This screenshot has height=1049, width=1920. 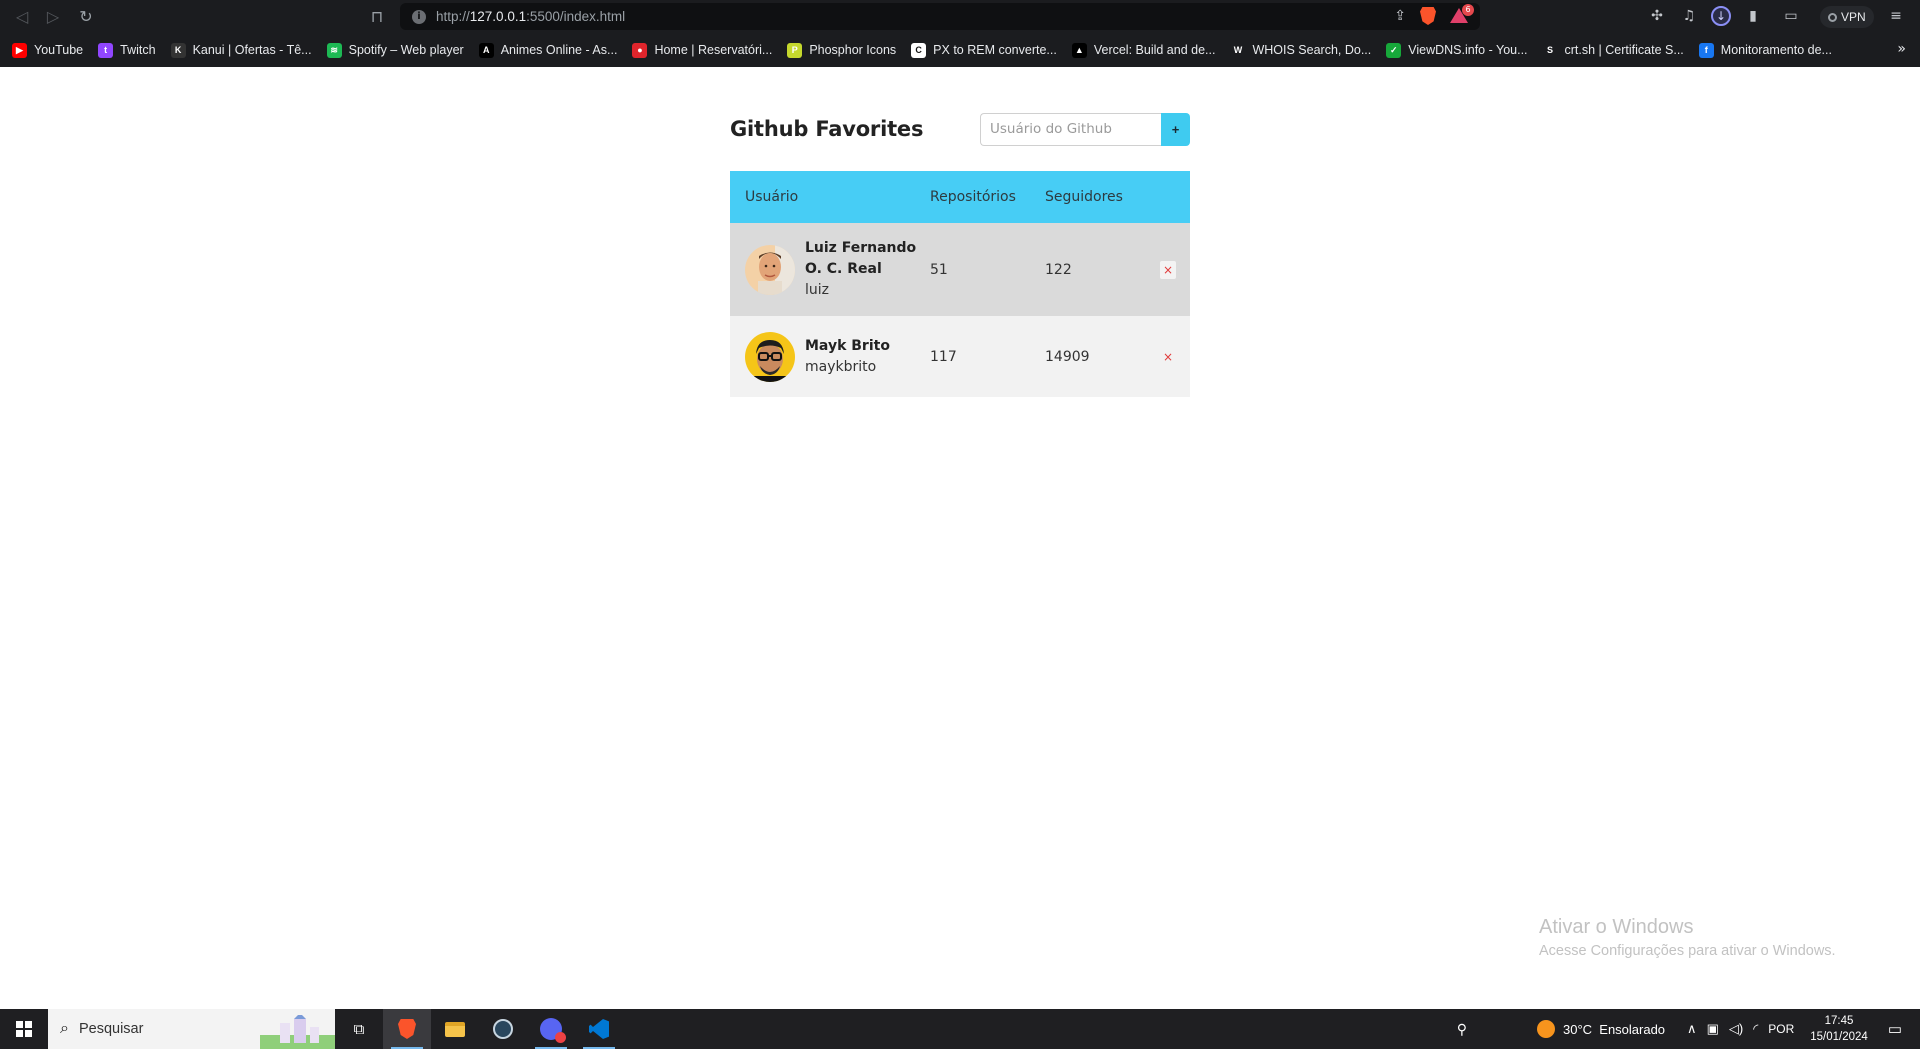 I want to click on user-login: luiz, so click(x=817, y=290).